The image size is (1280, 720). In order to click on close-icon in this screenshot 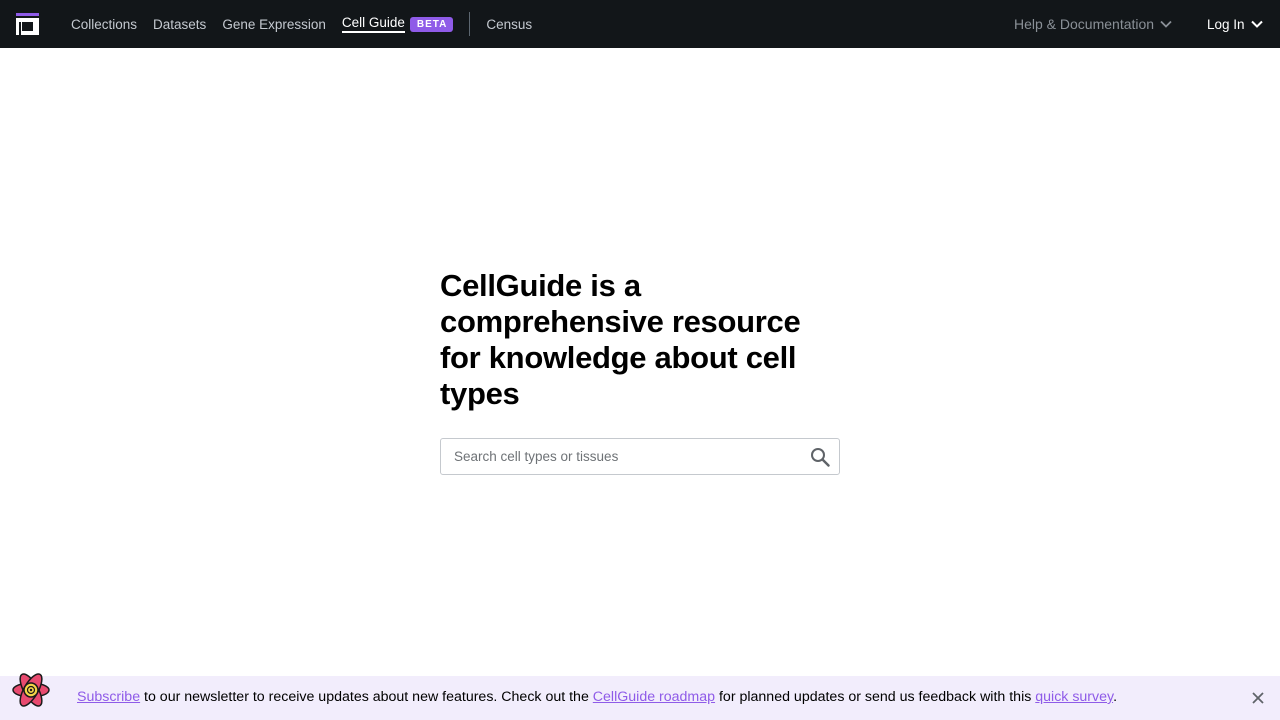, I will do `click(1258, 698)`.